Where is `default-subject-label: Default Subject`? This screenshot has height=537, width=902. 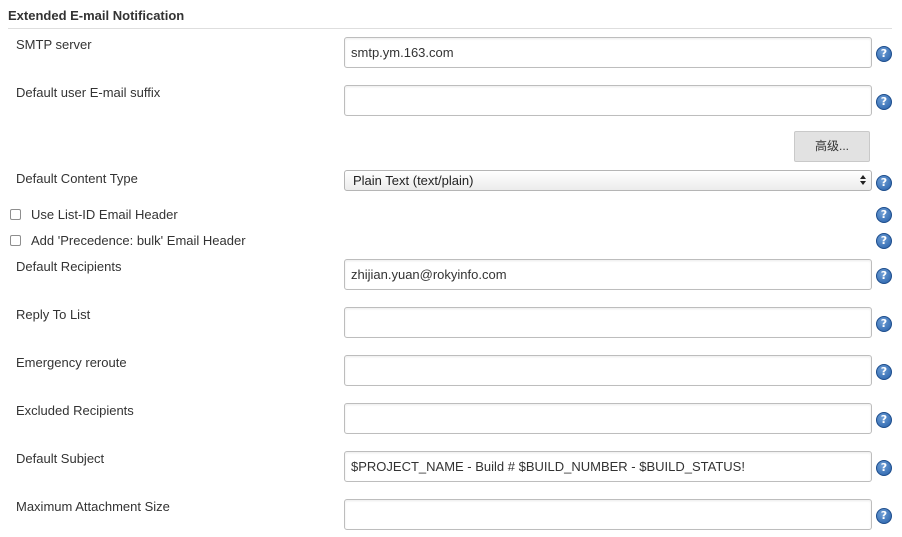
default-subject-label: Default Subject is located at coordinates (60, 458).